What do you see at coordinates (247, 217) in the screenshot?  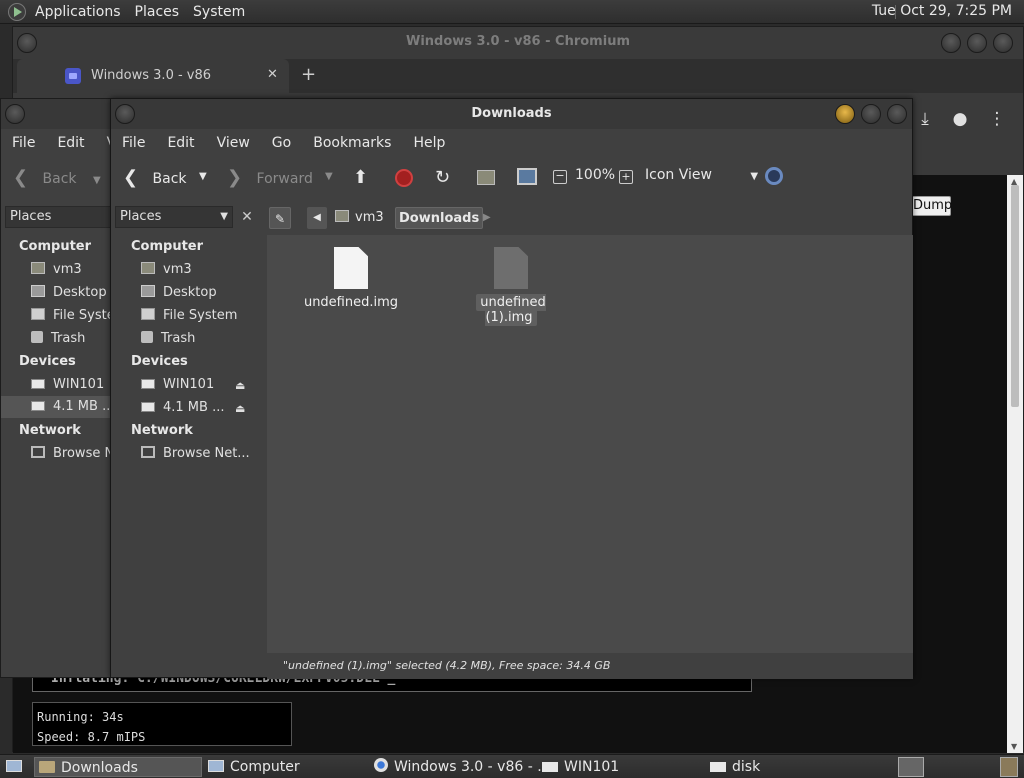 I see `close-sidebar-icon: ✕` at bounding box center [247, 217].